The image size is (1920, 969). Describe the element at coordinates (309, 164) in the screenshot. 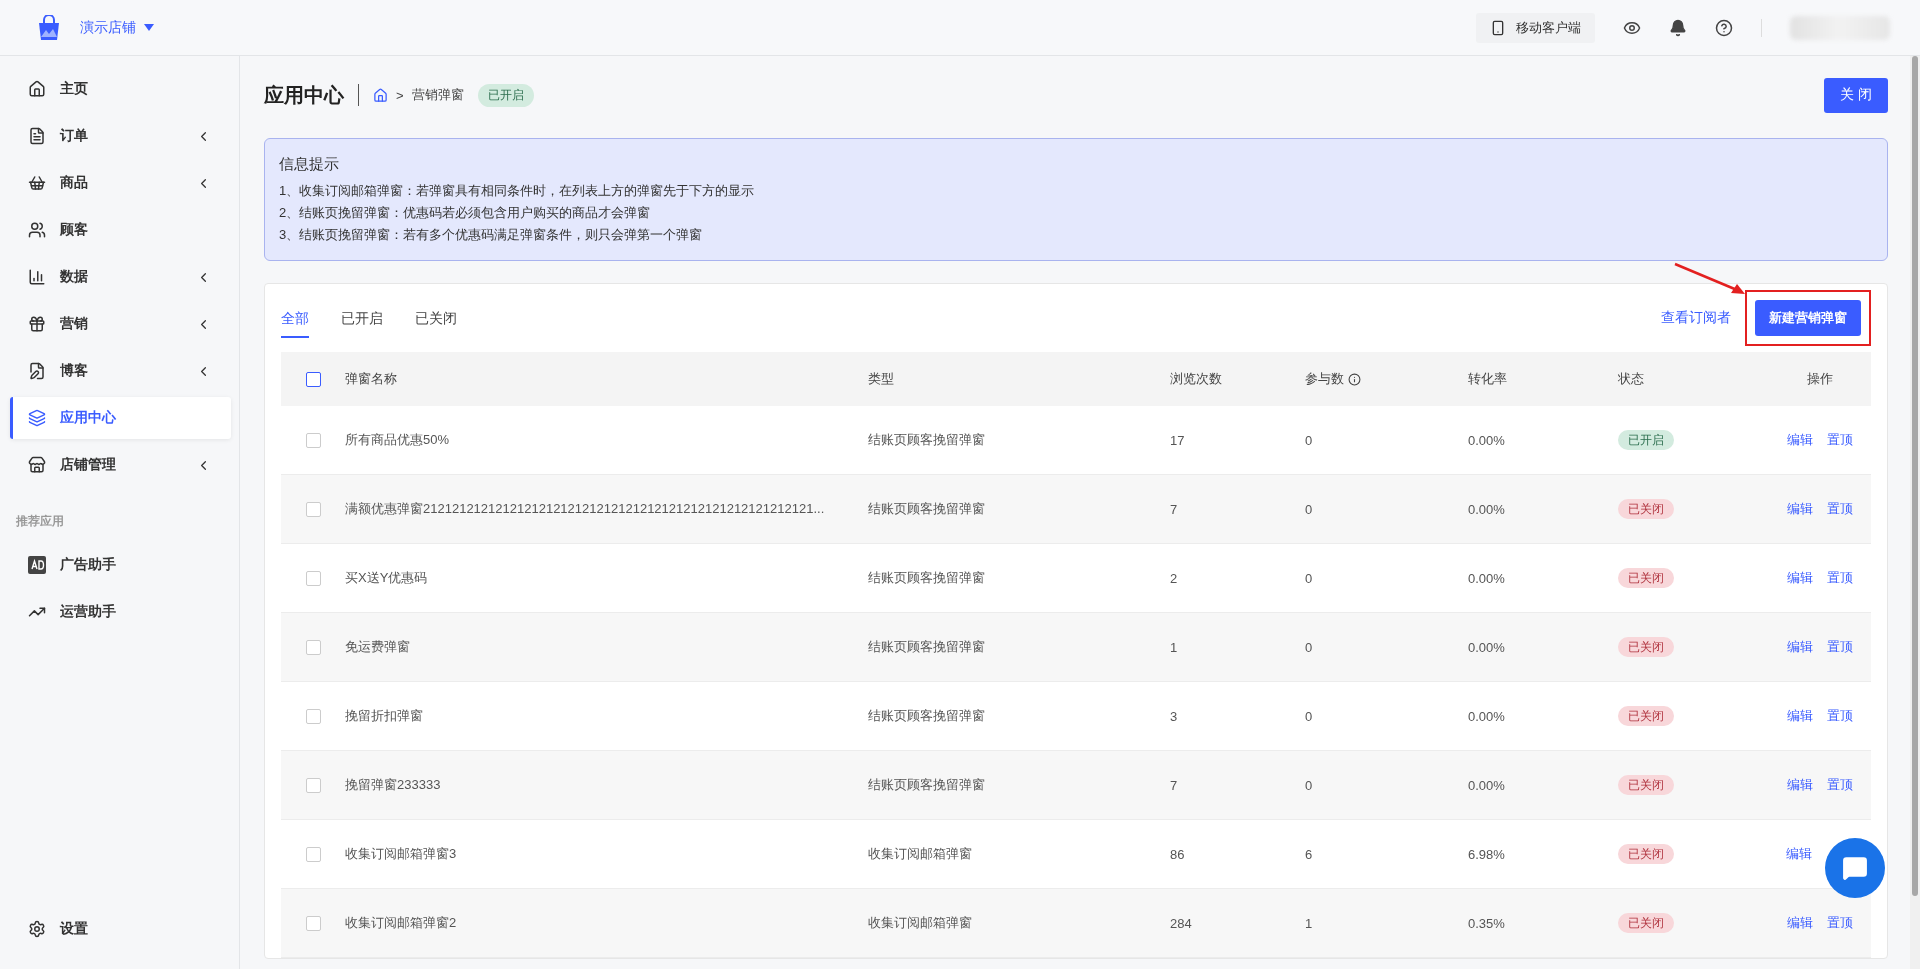

I see `notice-title: 信息提示` at that location.